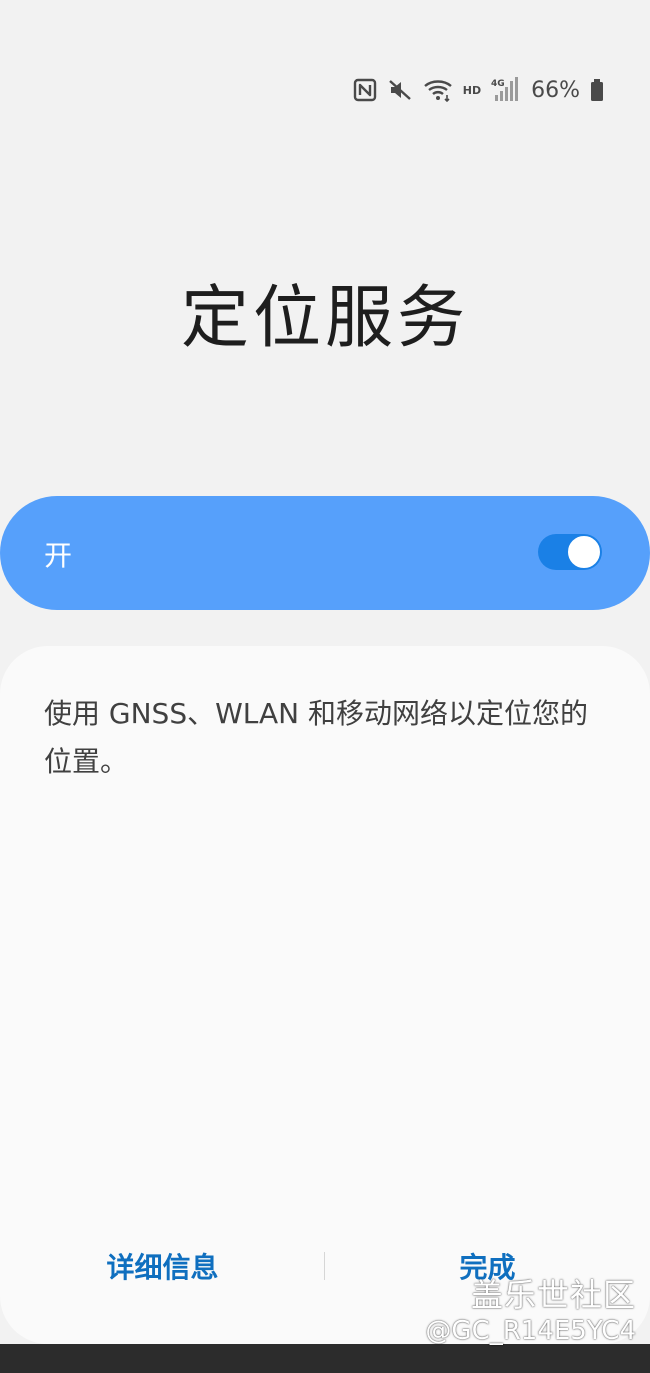 The width and height of the screenshot is (650, 1373). I want to click on page-title: 定位服务, so click(324, 318).